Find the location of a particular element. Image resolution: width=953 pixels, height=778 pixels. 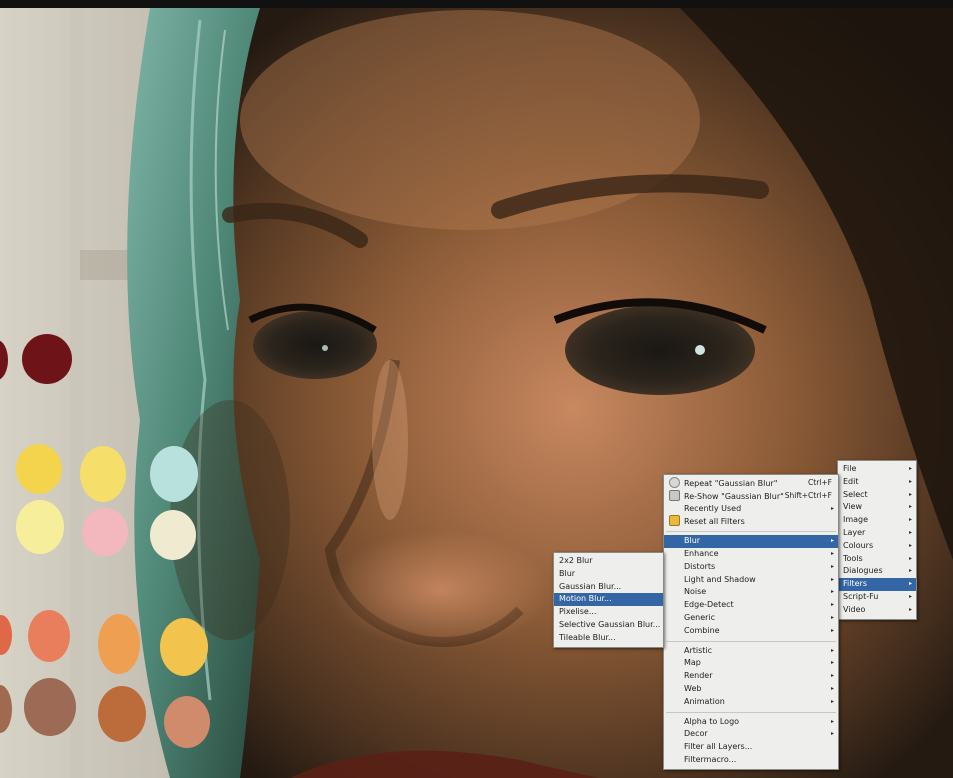

menu-item-image: Image ▸ is located at coordinates (877, 520).